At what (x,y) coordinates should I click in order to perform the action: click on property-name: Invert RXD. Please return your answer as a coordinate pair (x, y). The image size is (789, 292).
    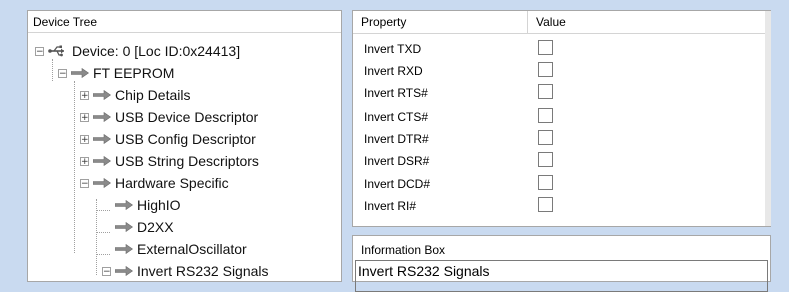
    Looking at the image, I should click on (393, 71).